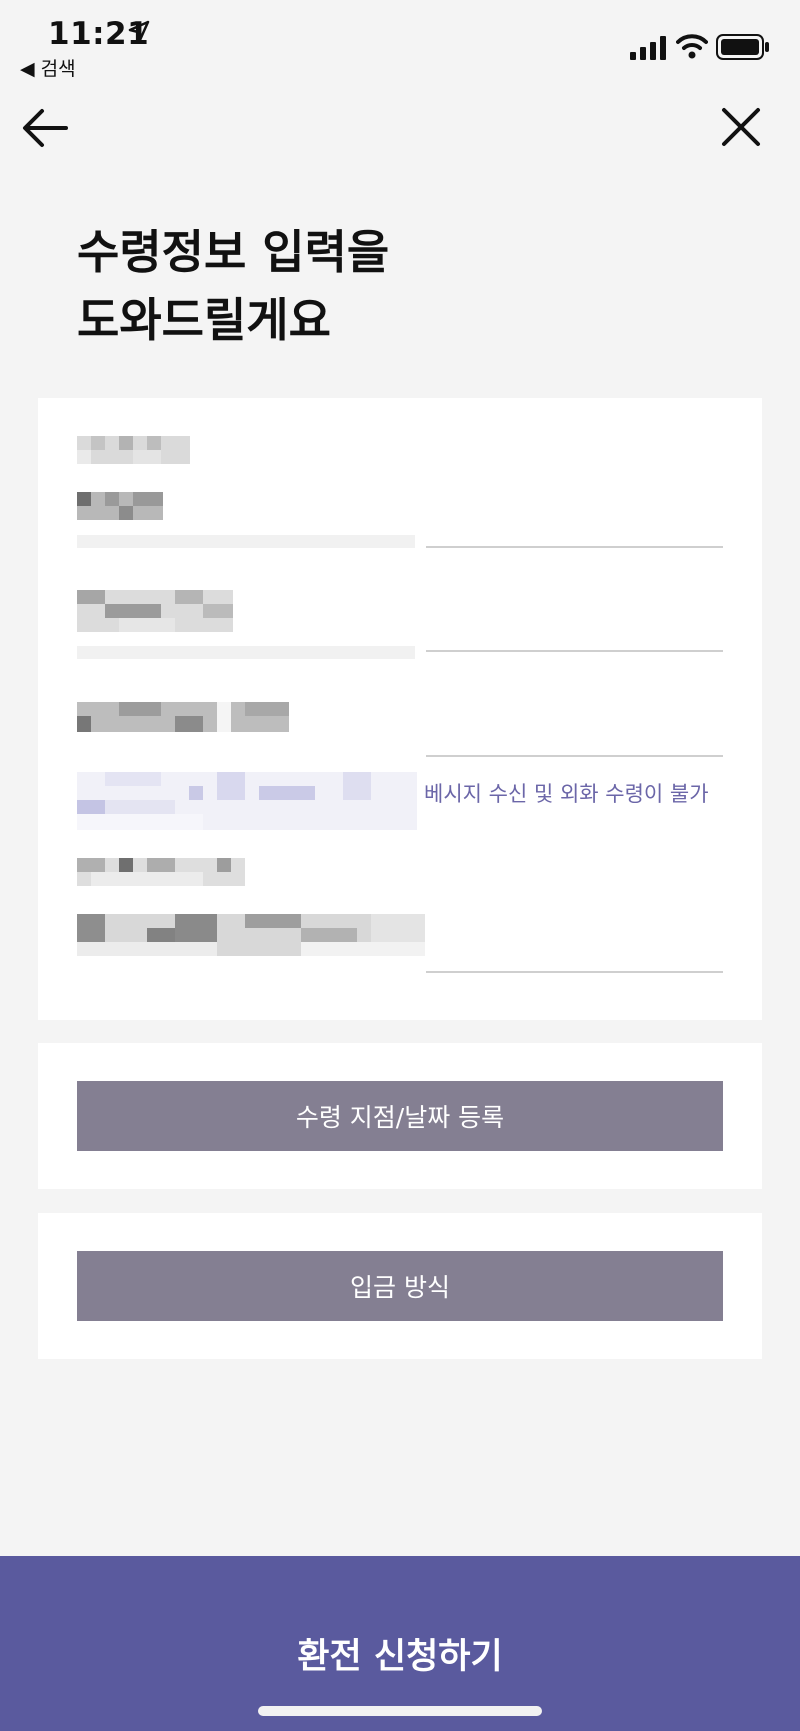 The width and height of the screenshot is (800, 1731). I want to click on back-to-search-link: ◀ 검색, so click(48, 67).